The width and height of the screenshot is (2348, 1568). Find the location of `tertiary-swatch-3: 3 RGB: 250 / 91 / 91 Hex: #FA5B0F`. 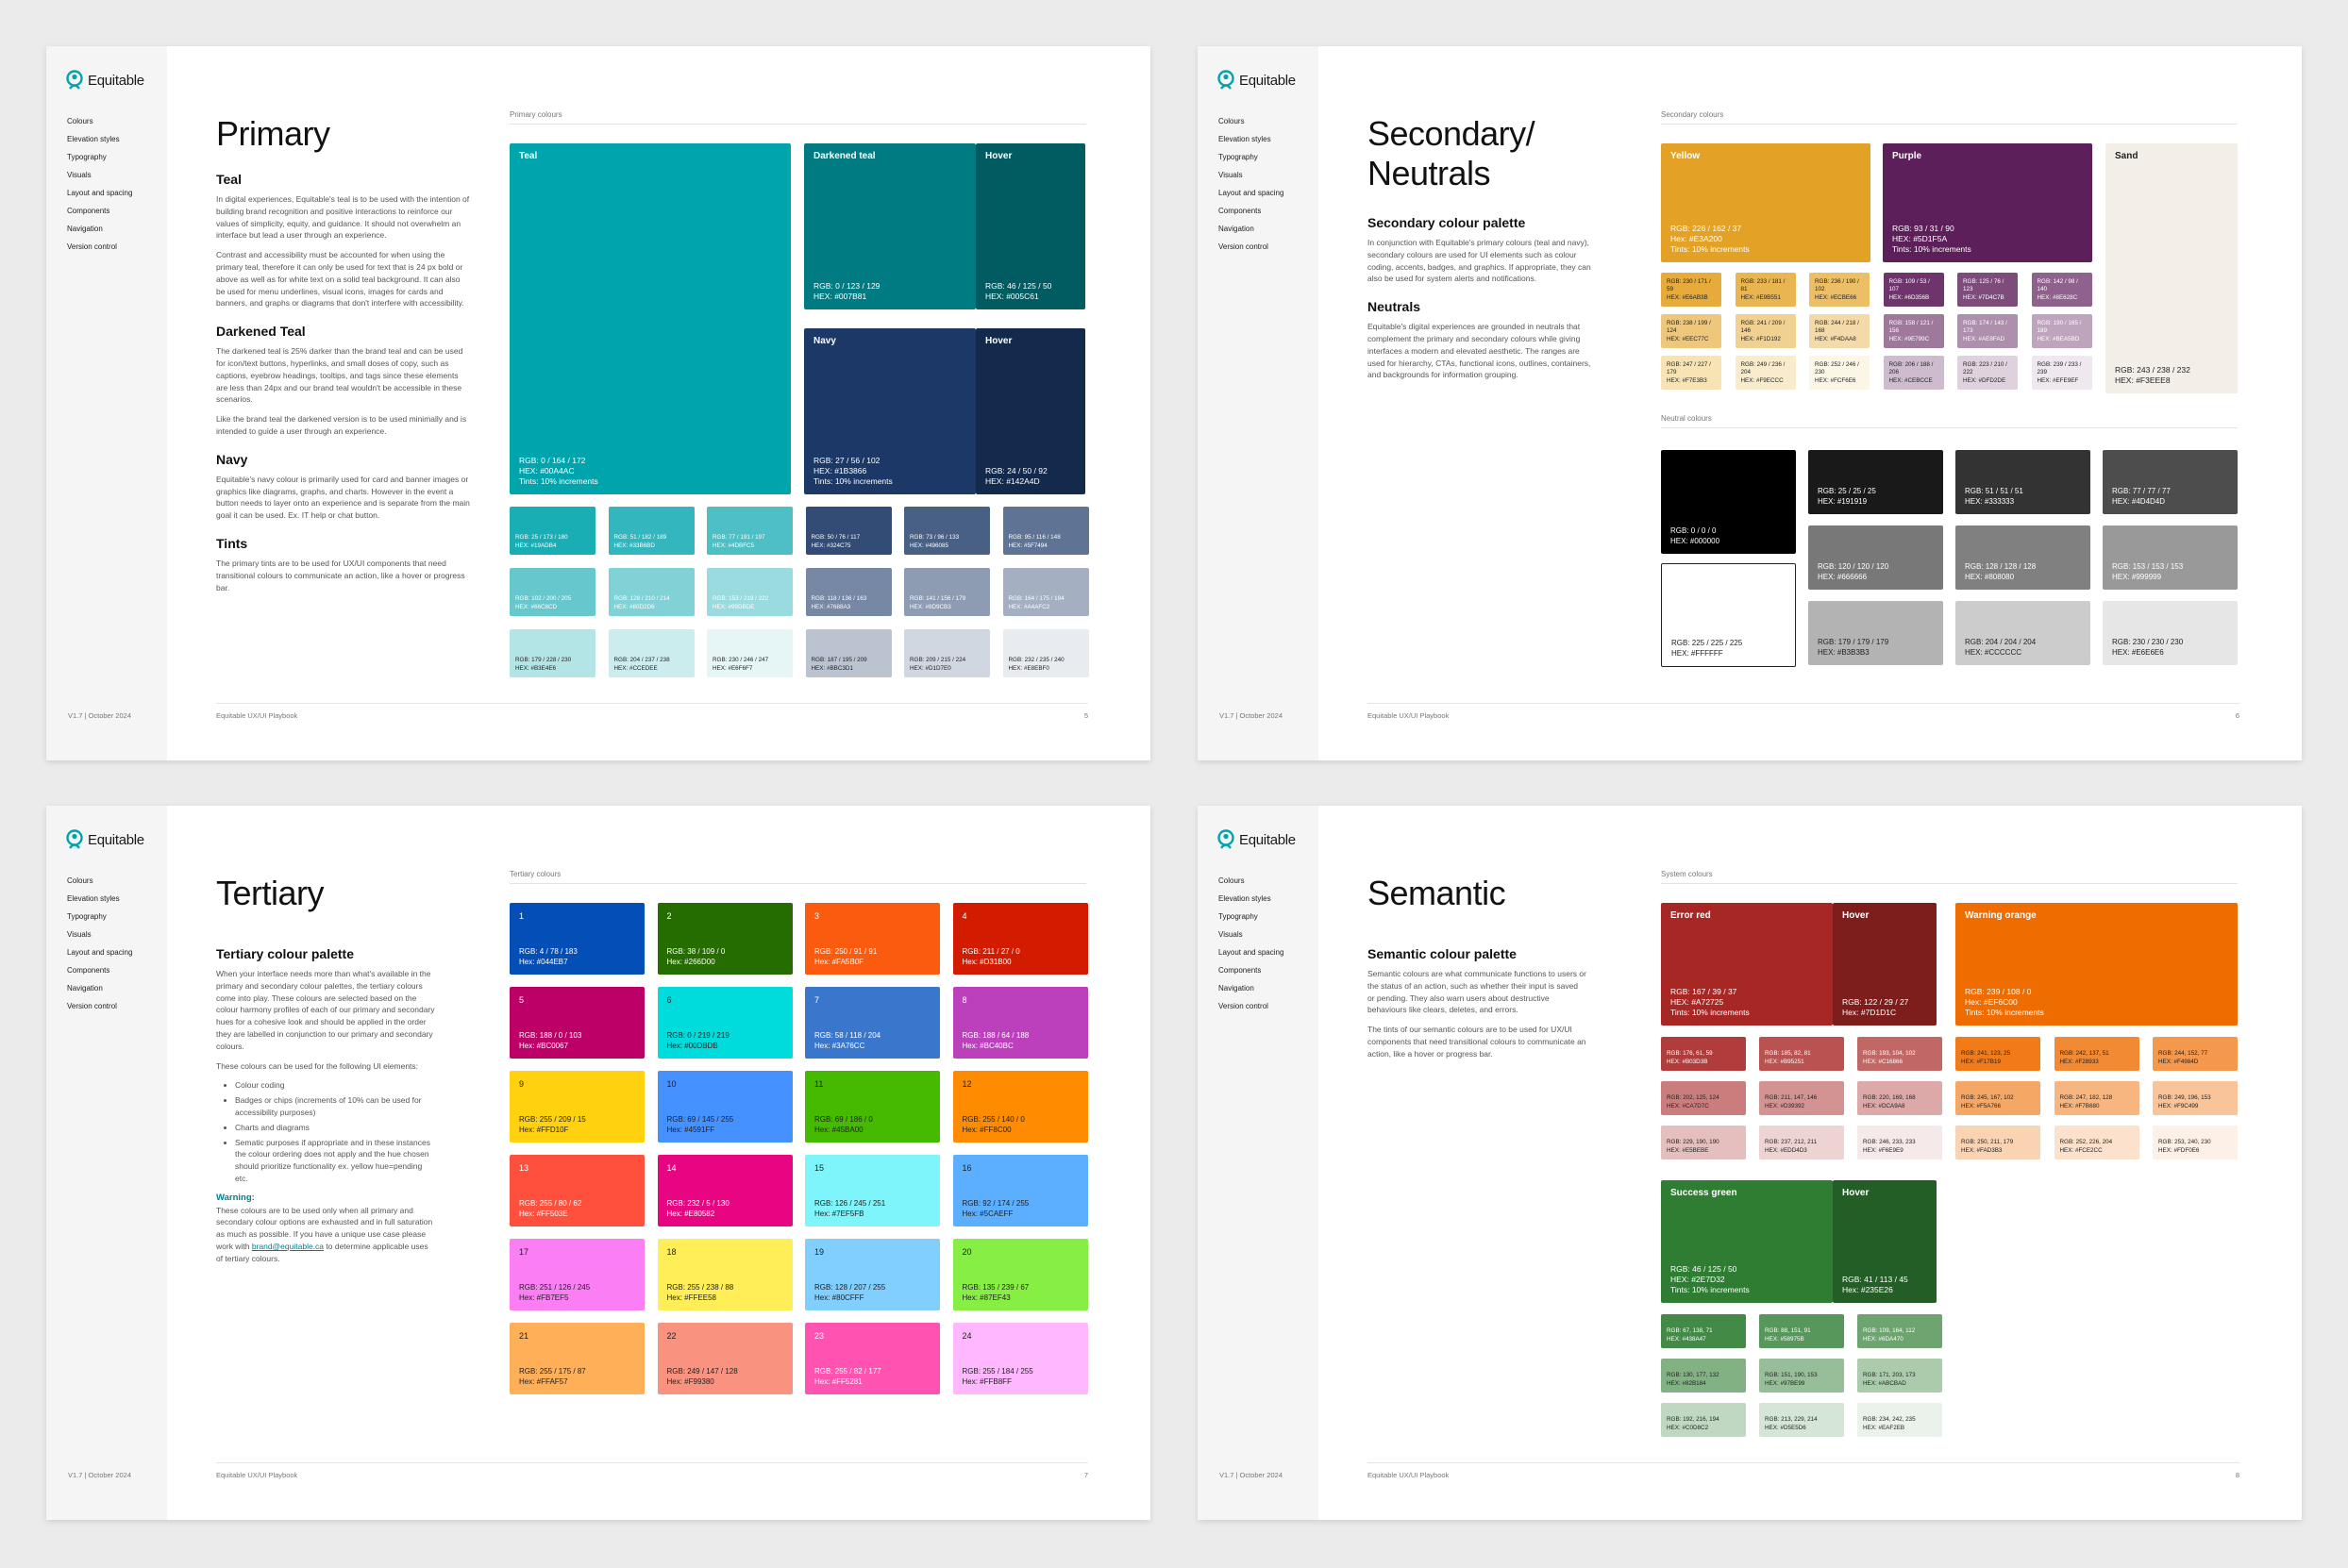

tertiary-swatch-3: 3 RGB: 250 / 91 / 91 Hex: #FA5B0F is located at coordinates (872, 939).